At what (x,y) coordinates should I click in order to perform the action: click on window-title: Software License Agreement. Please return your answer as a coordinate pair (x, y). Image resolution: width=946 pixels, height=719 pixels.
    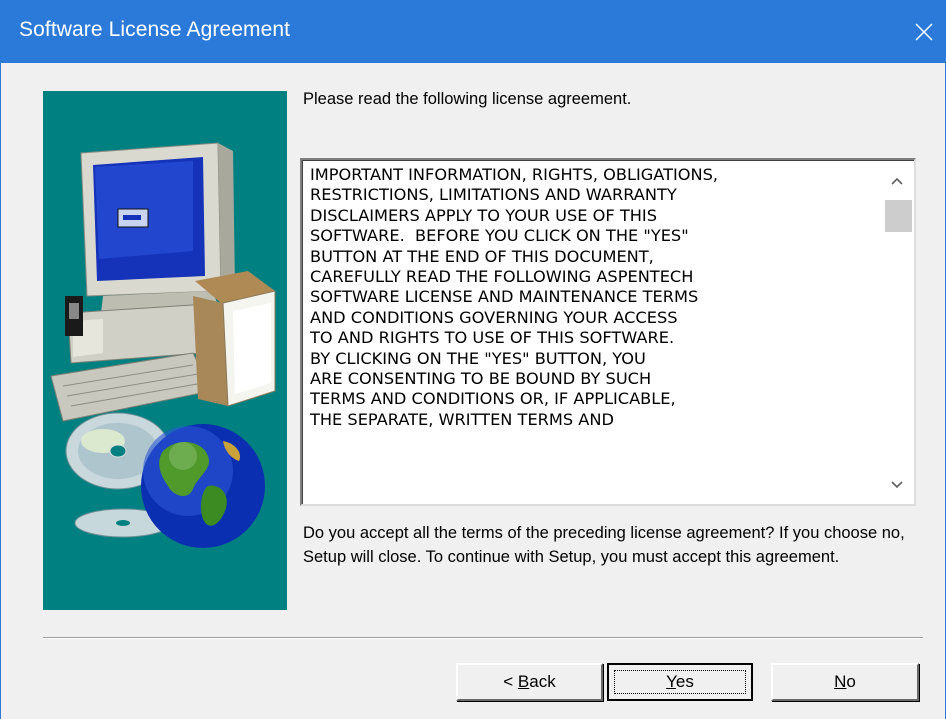
    Looking at the image, I should click on (155, 29).